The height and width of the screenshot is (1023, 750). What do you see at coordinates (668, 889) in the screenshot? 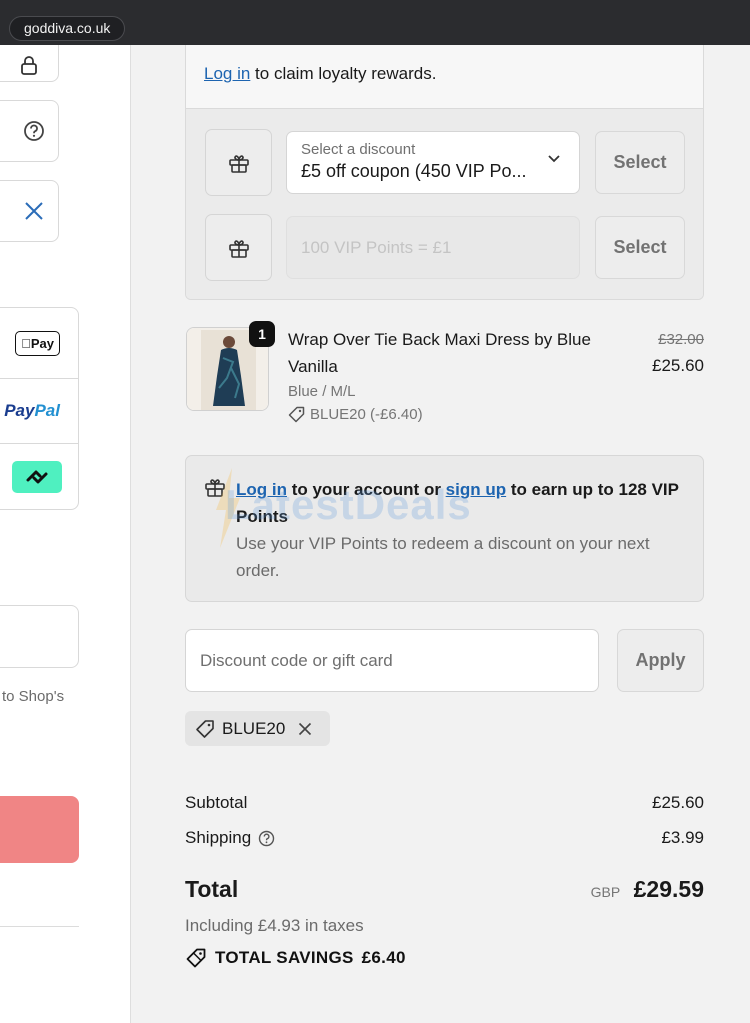
I see `total-value: £29.59` at bounding box center [668, 889].